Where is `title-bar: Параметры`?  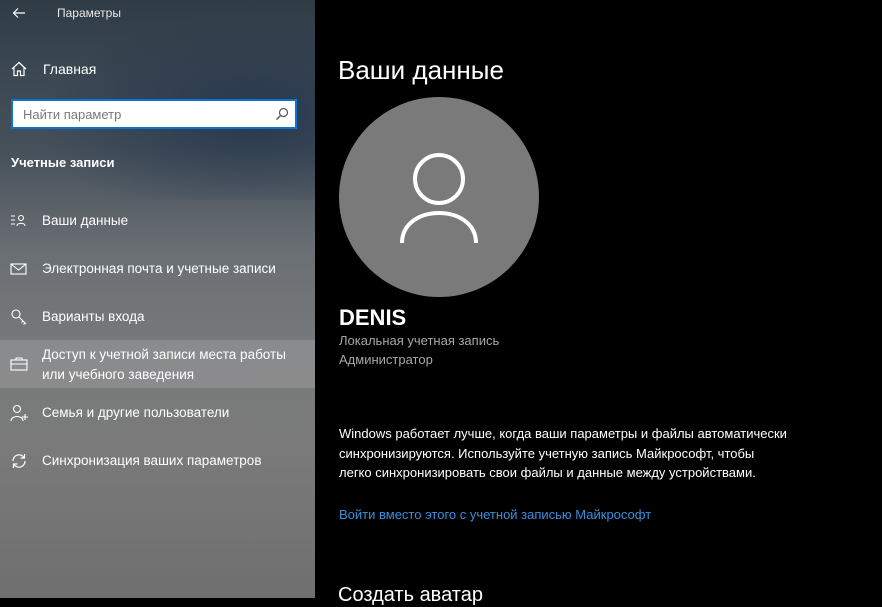 title-bar: Параметры is located at coordinates (157, 14).